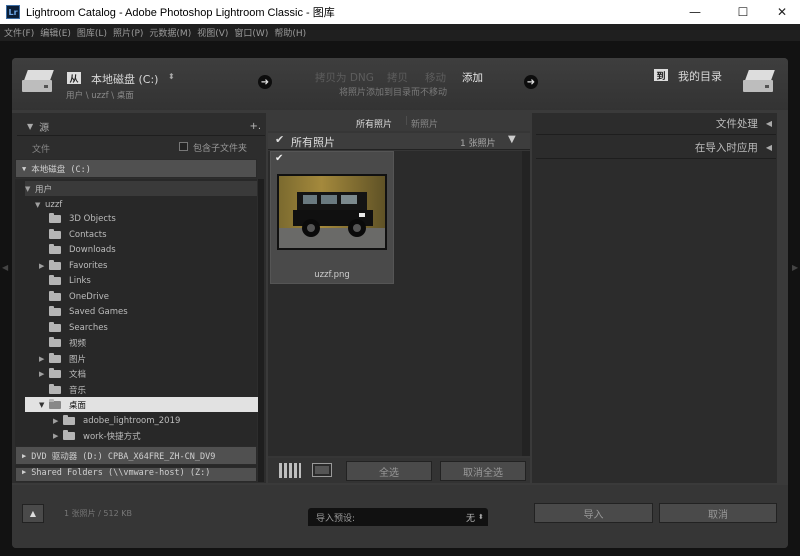 This screenshot has height=556, width=800. What do you see at coordinates (481, 517) in the screenshot?
I see `preset-dropdown-icon: ⬍` at bounding box center [481, 517].